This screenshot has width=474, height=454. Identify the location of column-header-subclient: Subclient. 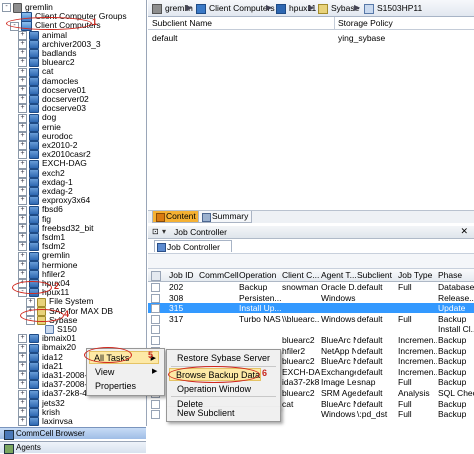
(374, 275).